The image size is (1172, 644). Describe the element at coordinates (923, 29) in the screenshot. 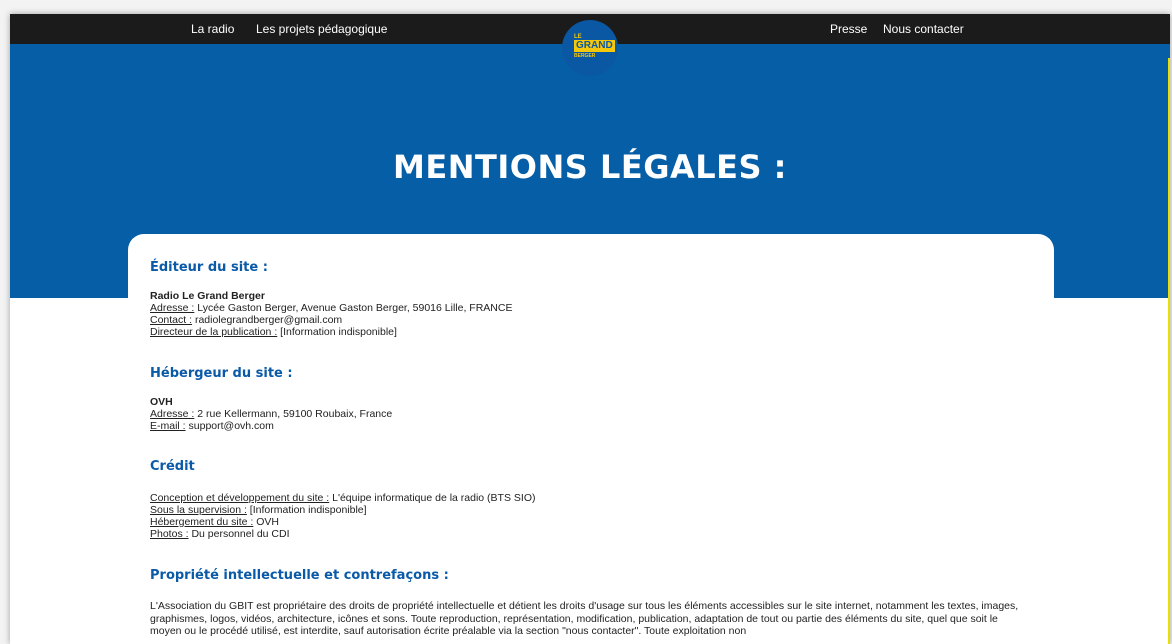

I see `nav-link-nous-contacter: Nous contacter` at that location.